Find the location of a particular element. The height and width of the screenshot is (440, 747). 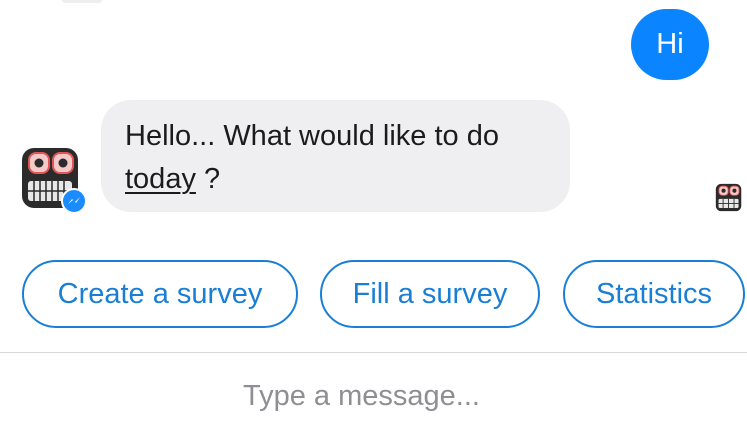

quick-reply-create-survey: Create a survey is located at coordinates (160, 294).